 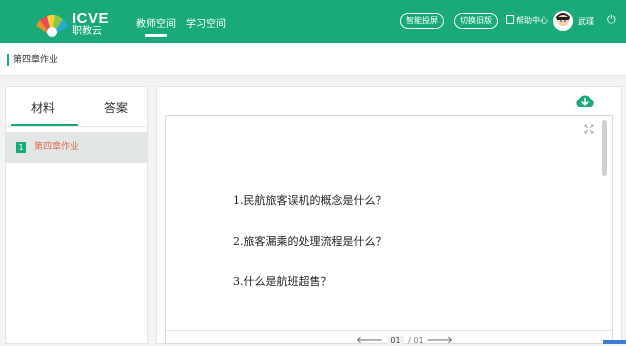 I want to click on smart-cast-button: 智能投屏, so click(x=422, y=21).